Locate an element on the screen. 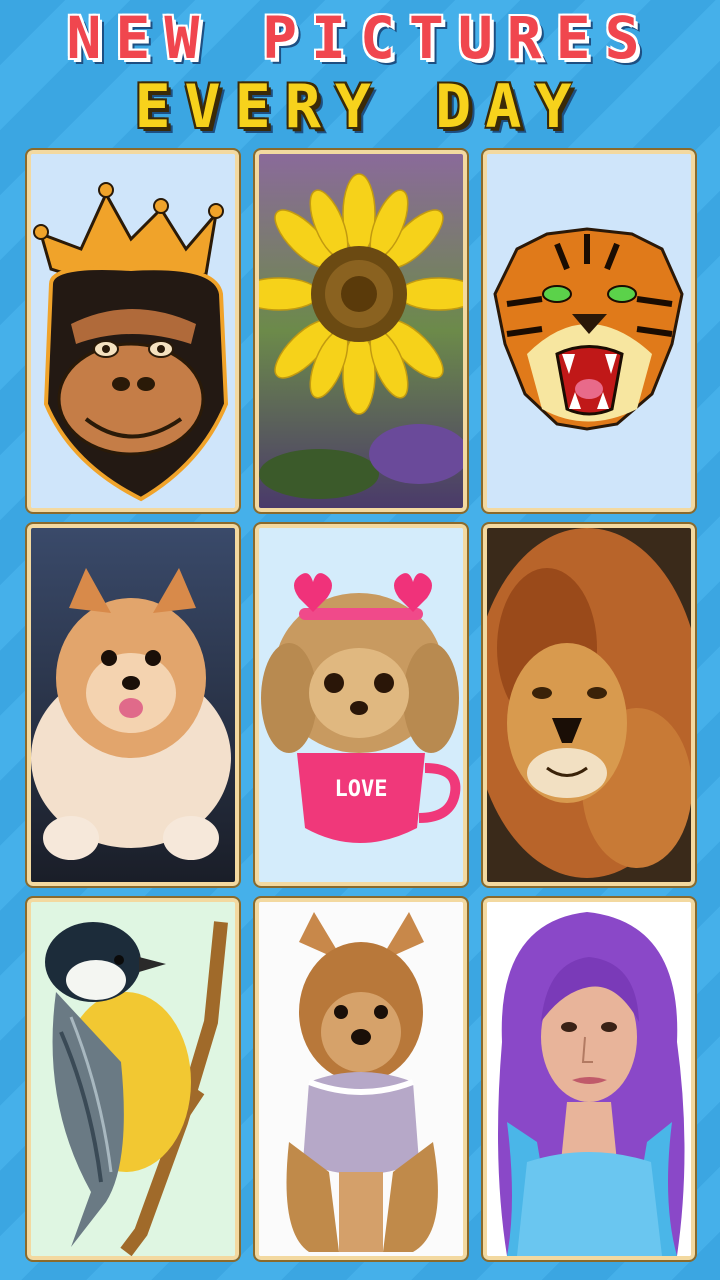  chickadee-illustration is located at coordinates (133, 1079).